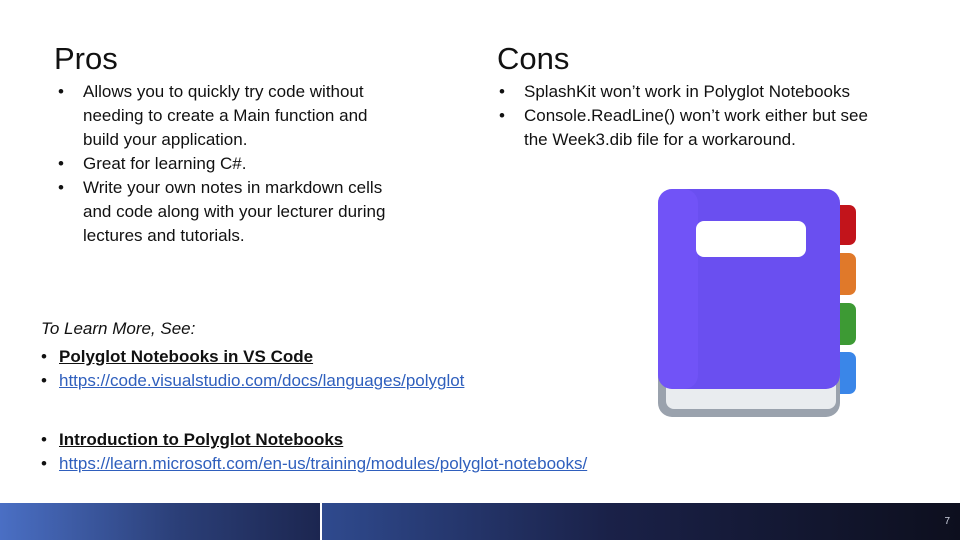 This screenshot has width=960, height=540. I want to click on link-item: Introduction to Polyglot Notebooks, so click(314, 440).